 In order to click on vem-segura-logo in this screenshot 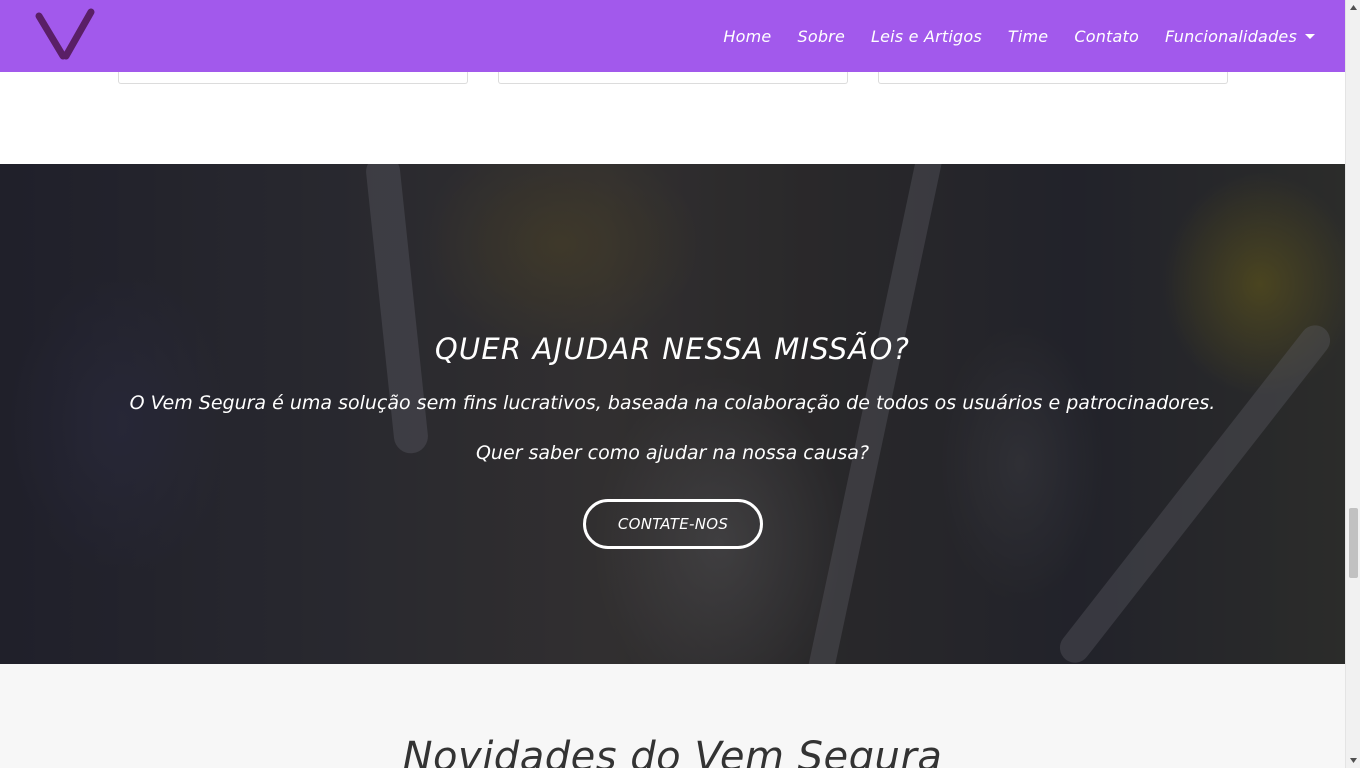, I will do `click(65, 36)`.